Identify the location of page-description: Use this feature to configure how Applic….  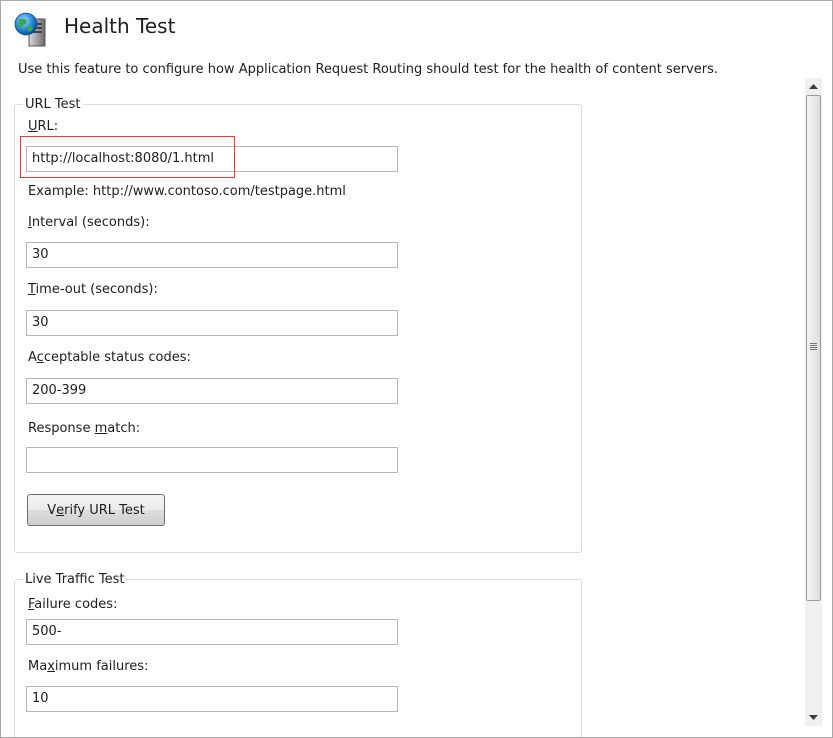
(368, 69).